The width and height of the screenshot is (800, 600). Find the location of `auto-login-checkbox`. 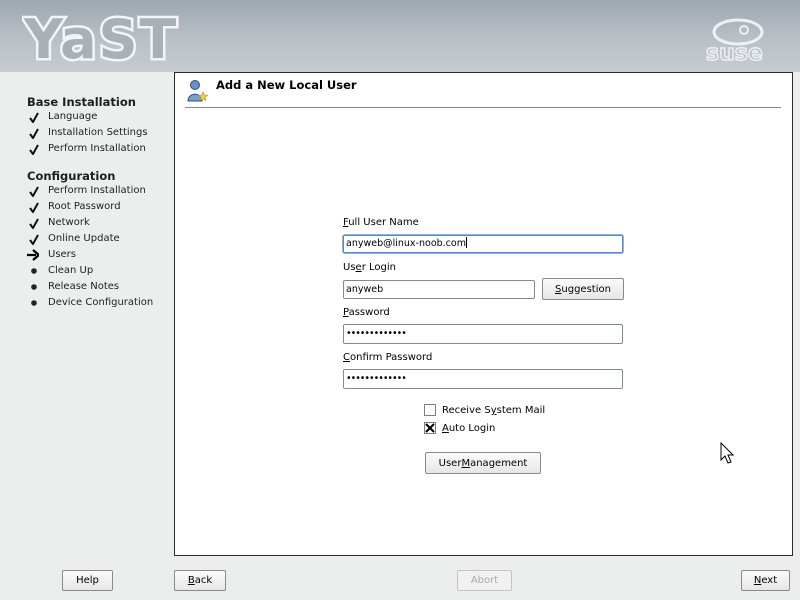

auto-login-checkbox is located at coordinates (430, 428).